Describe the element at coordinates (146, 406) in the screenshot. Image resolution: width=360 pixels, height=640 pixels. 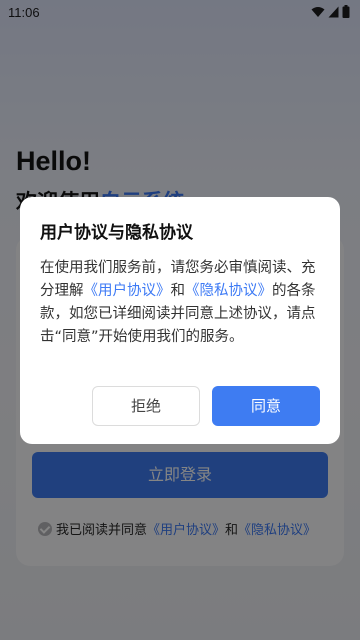
I see `reject-button: 拒绝` at that location.